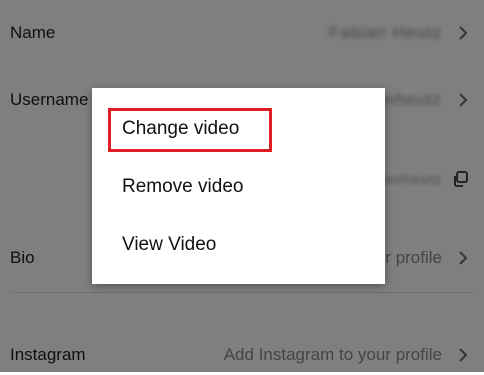  I want to click on view-video-label: View Video, so click(169, 244).